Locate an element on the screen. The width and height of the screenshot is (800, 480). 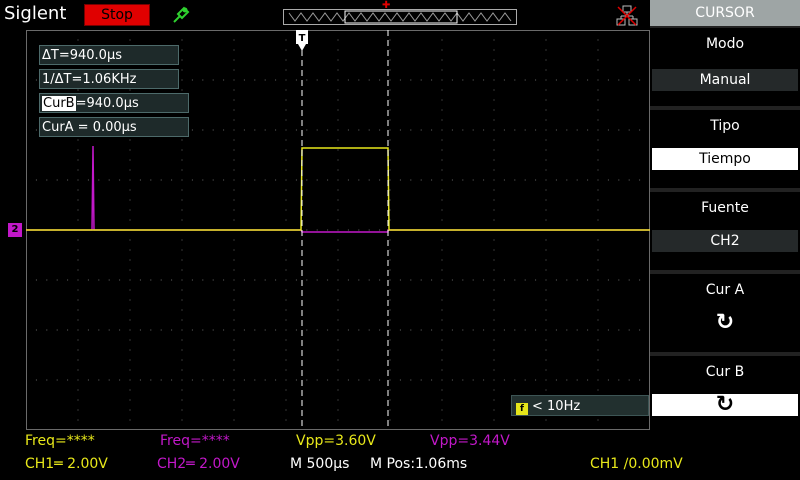
menu-item-cur-b: Cur B ↻ is located at coordinates (725, 393).